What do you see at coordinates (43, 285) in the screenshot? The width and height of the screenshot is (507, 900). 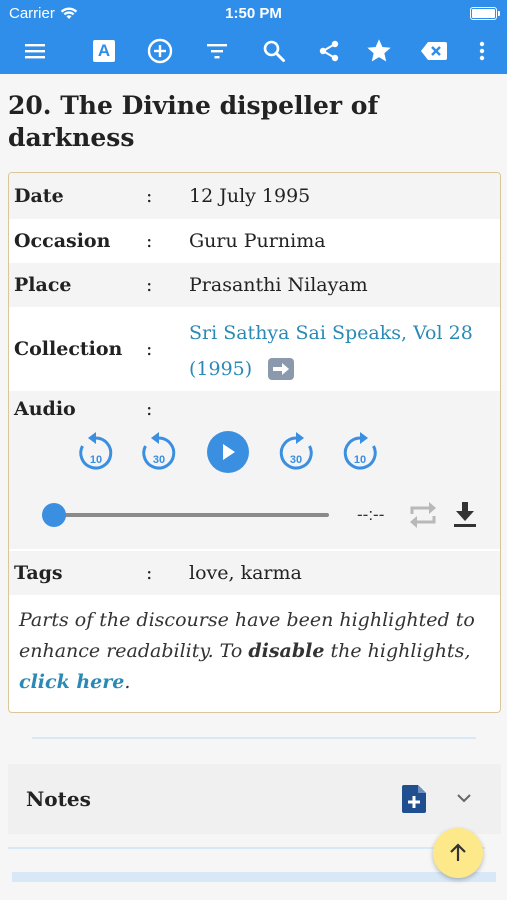 I see `place-label: Place` at bounding box center [43, 285].